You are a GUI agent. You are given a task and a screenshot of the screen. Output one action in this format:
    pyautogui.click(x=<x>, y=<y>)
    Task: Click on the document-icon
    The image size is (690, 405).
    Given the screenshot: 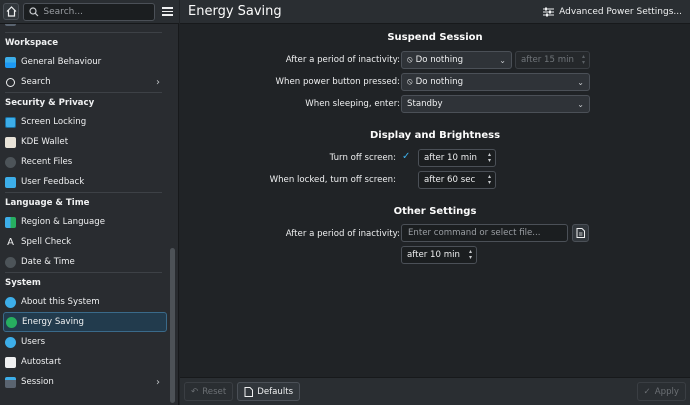 What is the action you would take?
    pyautogui.click(x=249, y=391)
    